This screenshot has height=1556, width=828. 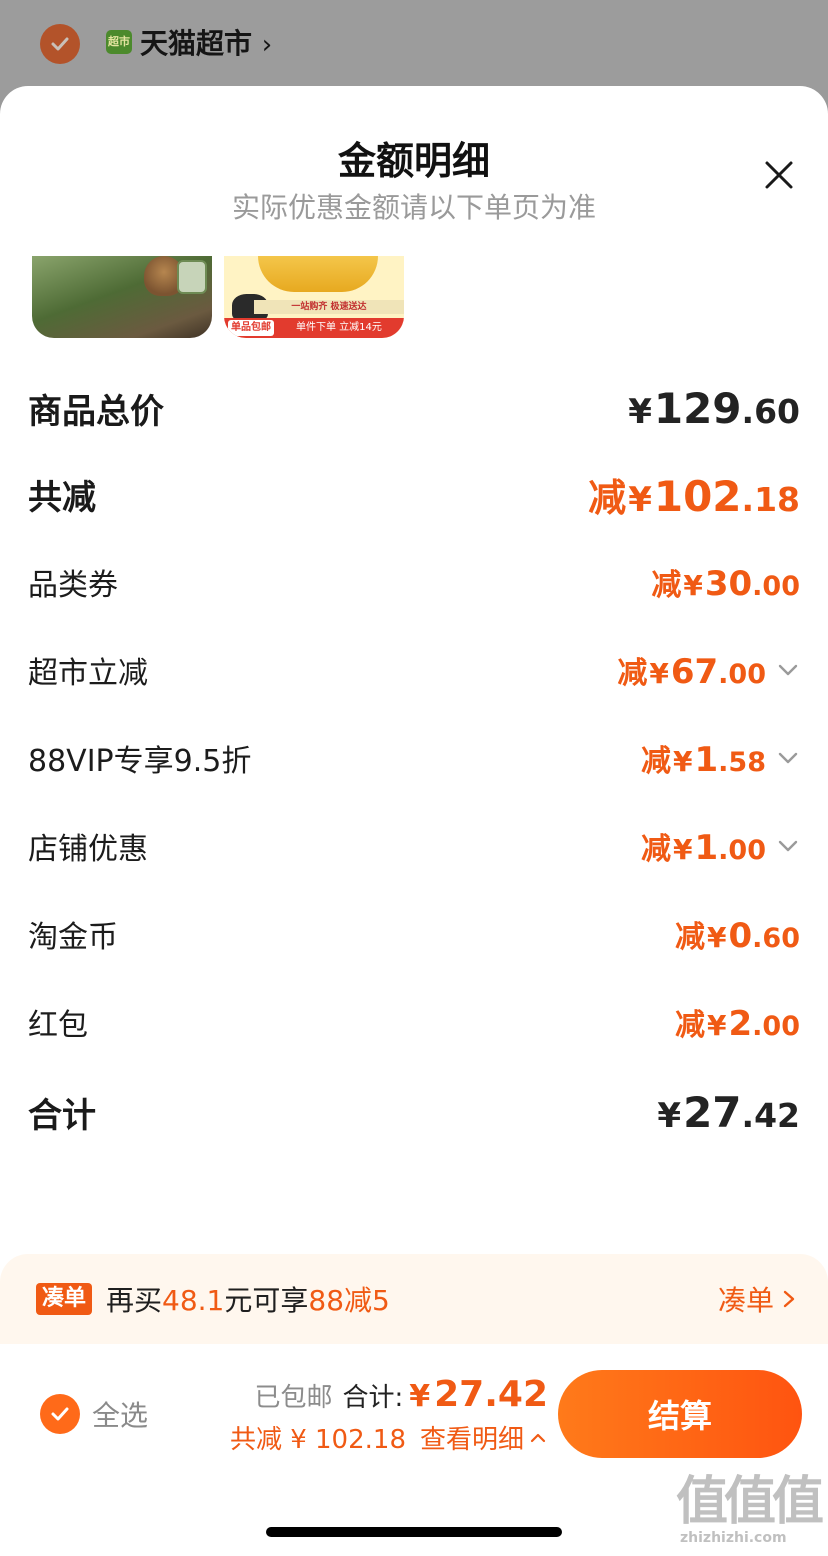 I want to click on close-button, so click(x=779, y=175).